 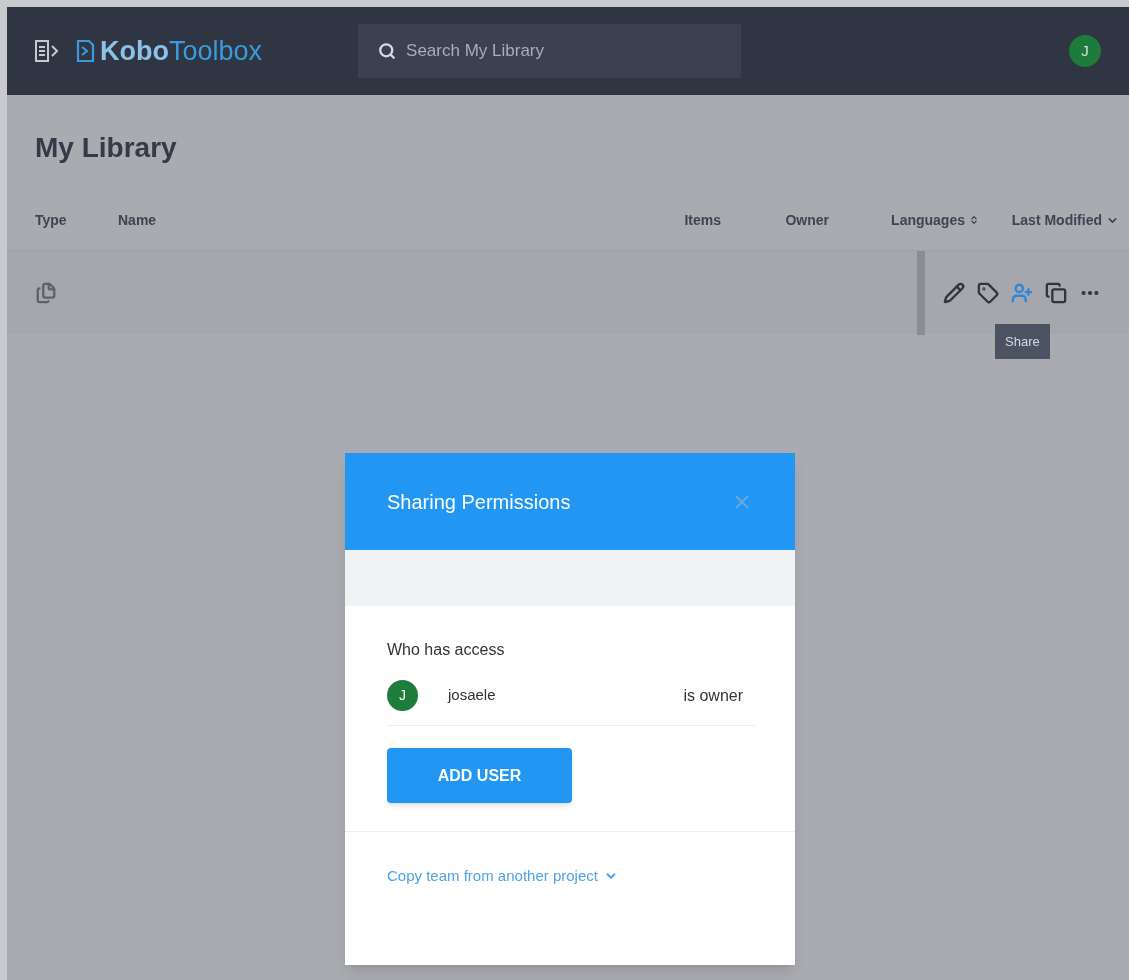 I want to click on user-name: josaele, so click(x=472, y=695).